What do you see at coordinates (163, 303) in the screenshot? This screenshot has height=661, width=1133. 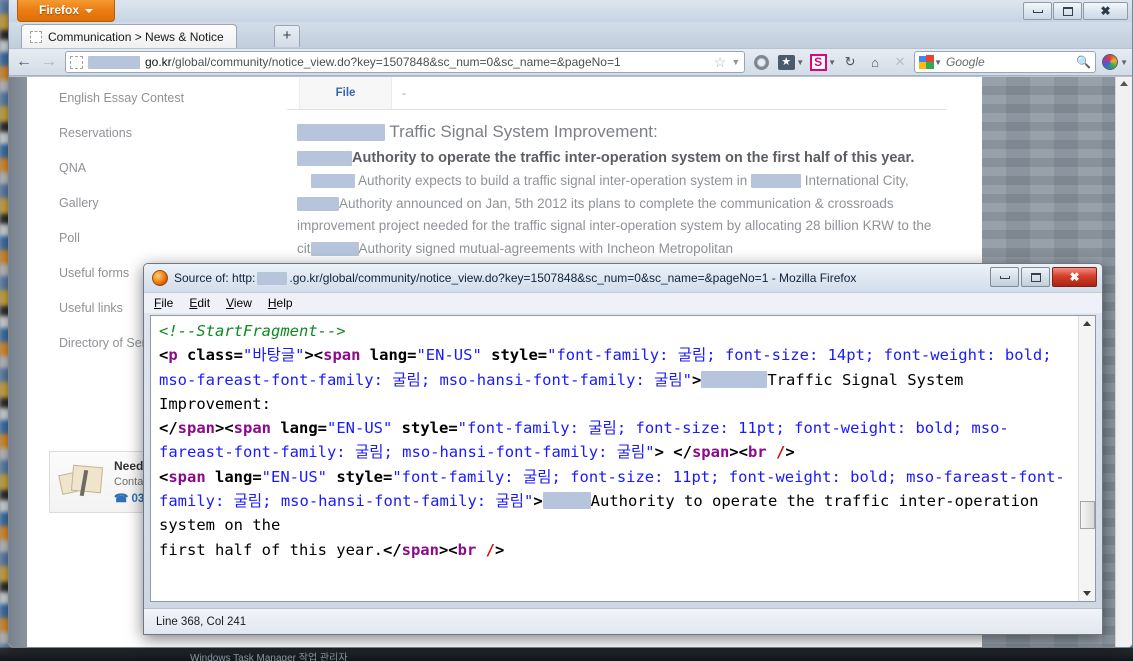 I see `menu-file: File` at bounding box center [163, 303].